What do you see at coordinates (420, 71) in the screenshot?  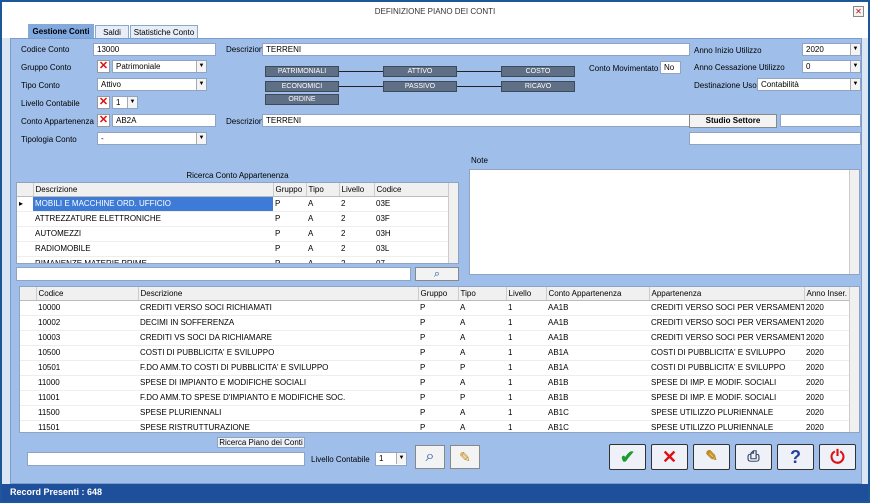 I see `flow-attivo: ATTIVO` at bounding box center [420, 71].